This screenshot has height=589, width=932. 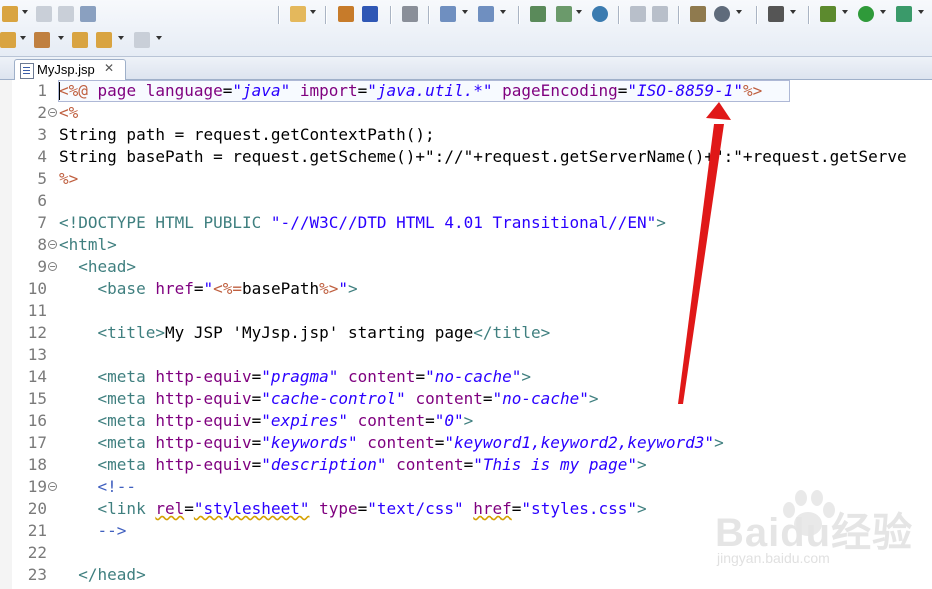 What do you see at coordinates (390, 15) in the screenshot?
I see `toolbar-separator` at bounding box center [390, 15].